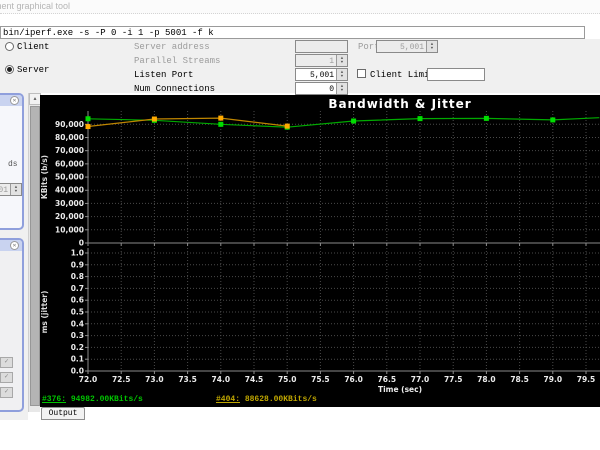 The image size is (600, 450). Describe the element at coordinates (77, 347) in the screenshot. I see `jitter-tick-label: 0.2` at that location.